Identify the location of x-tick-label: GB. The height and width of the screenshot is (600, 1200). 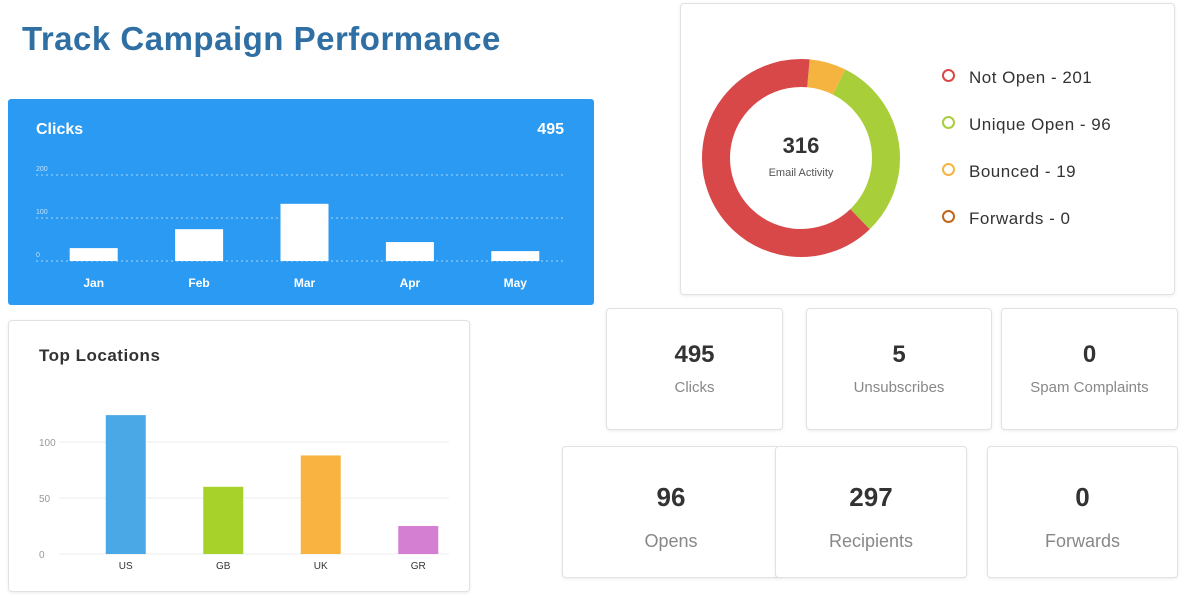
(223, 566).